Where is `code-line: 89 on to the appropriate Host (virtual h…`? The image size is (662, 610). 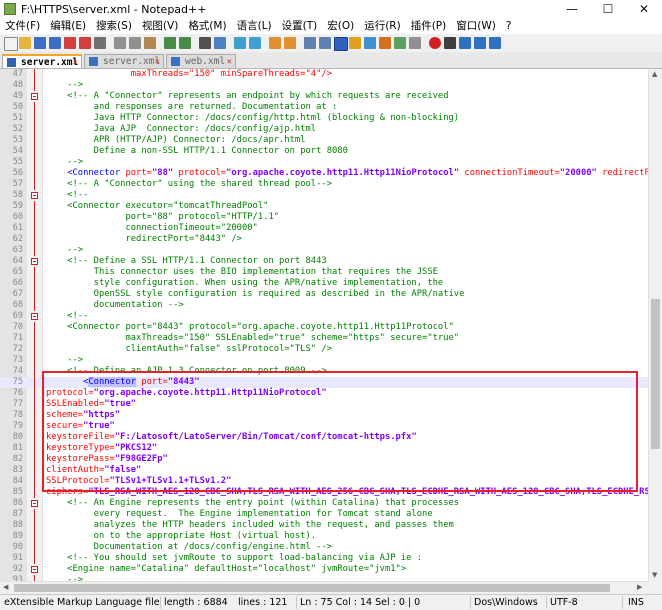 code-line: 89 on to the appropriate Host (virtual h… is located at coordinates (324, 536).